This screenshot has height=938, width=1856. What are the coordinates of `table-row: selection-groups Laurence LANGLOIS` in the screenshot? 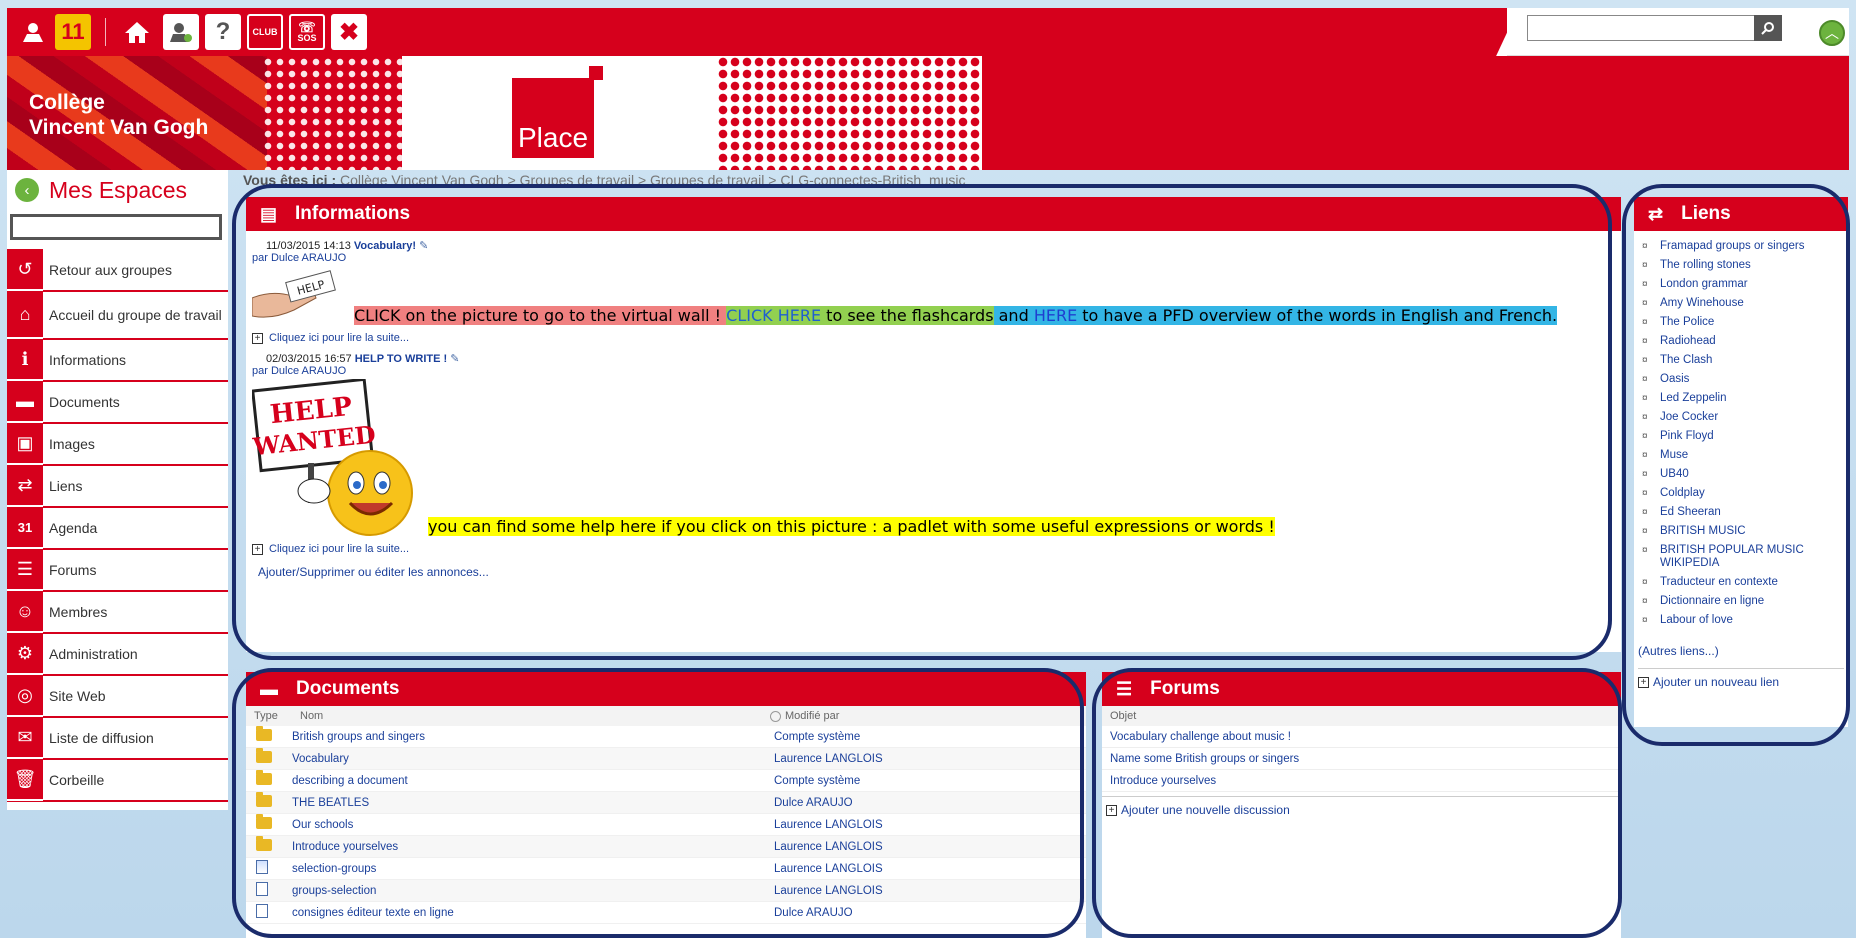 It's located at (666, 869).